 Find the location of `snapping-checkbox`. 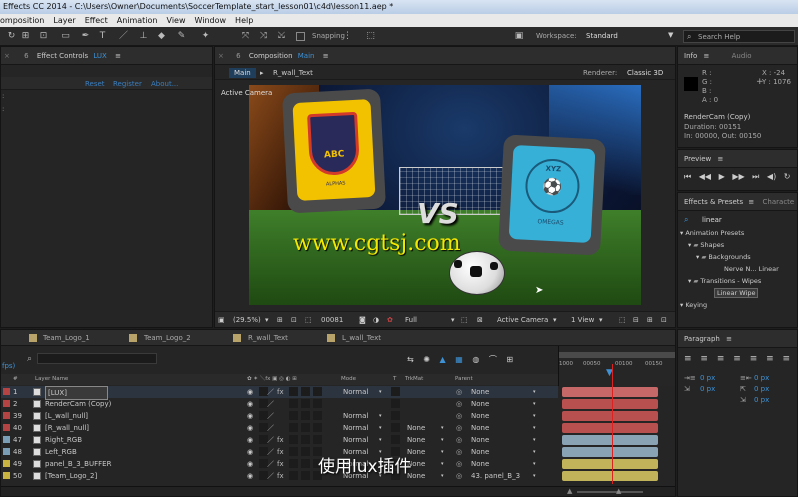

snapping-checkbox is located at coordinates (300, 36).